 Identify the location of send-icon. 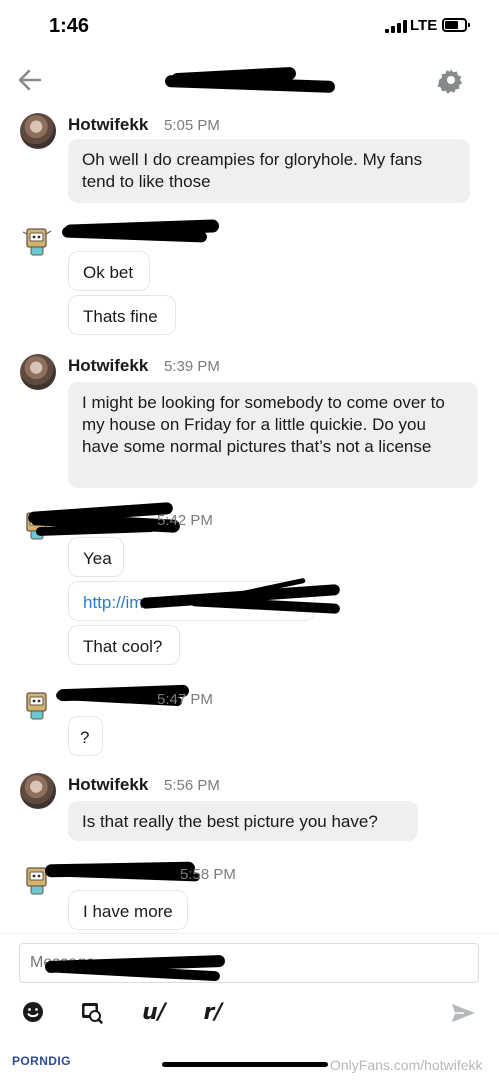
(463, 1013).